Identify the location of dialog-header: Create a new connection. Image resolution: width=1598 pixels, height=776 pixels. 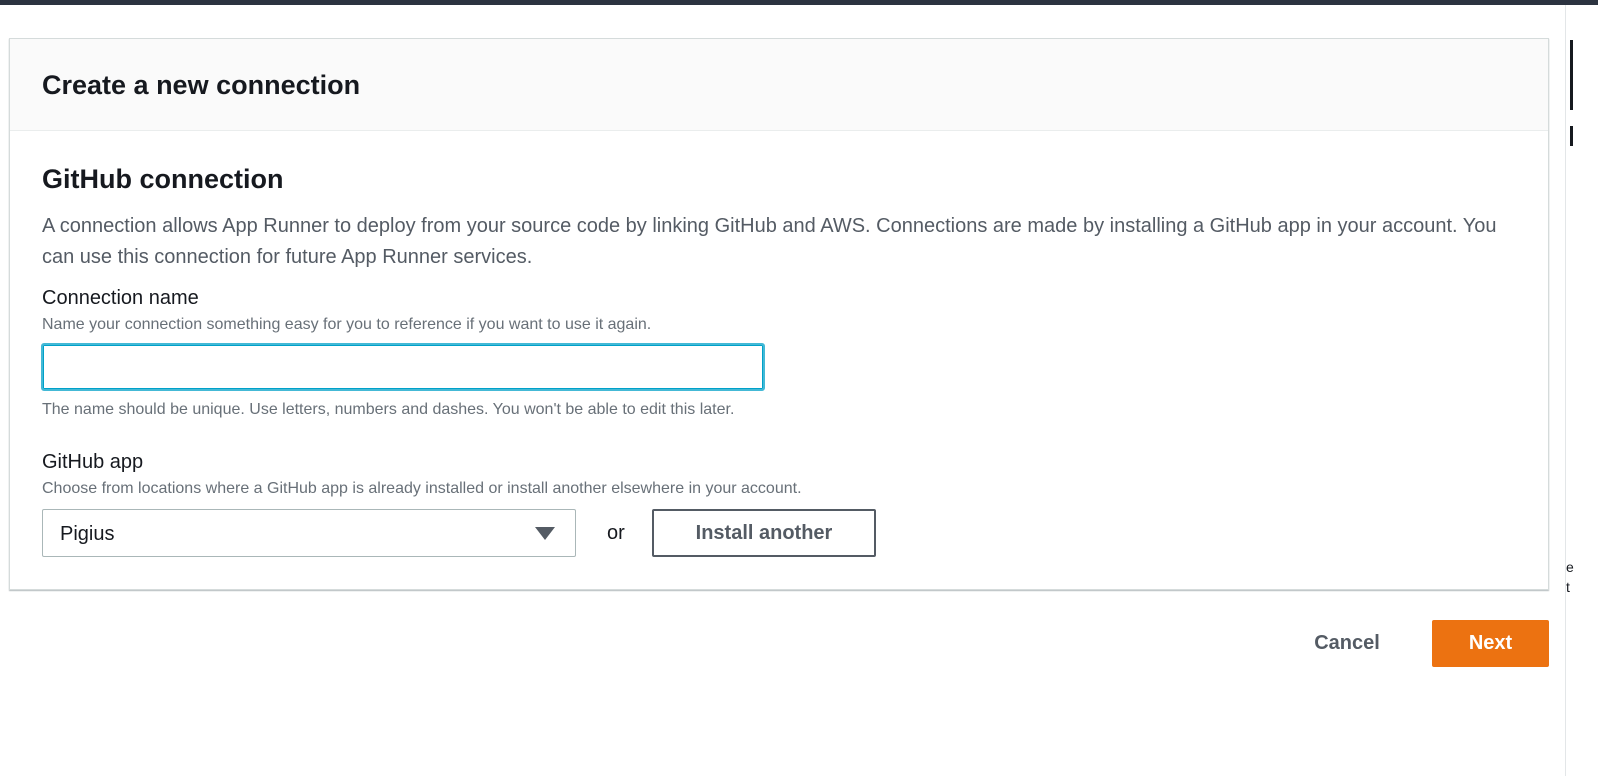
(779, 85).